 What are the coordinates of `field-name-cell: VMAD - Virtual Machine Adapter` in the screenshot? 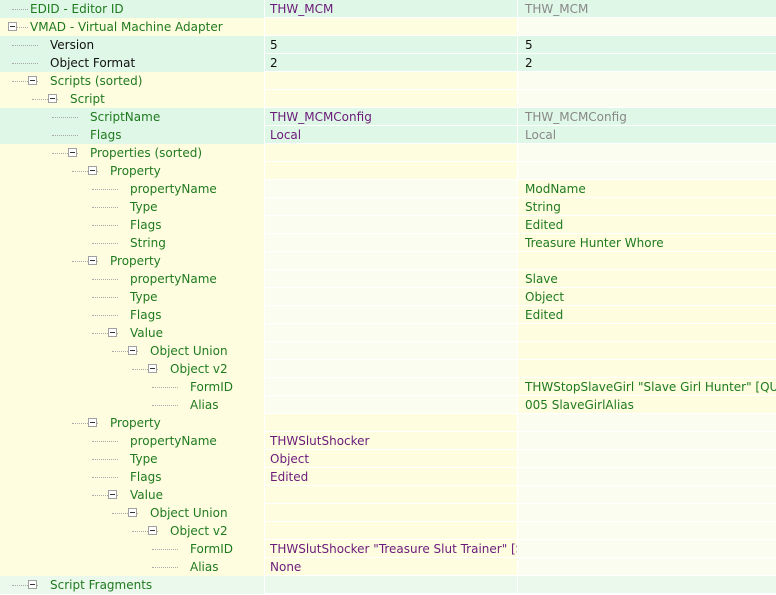 It's located at (132, 27).